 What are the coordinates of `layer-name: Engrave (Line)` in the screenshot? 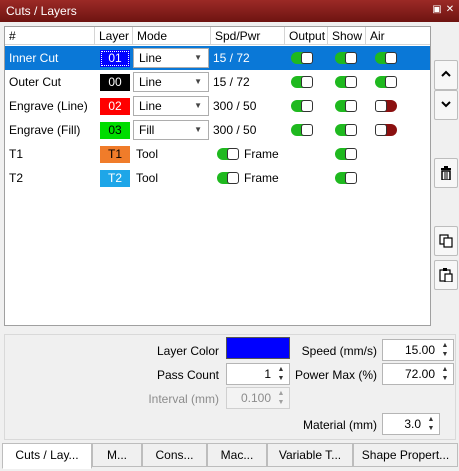 It's located at (48, 106).